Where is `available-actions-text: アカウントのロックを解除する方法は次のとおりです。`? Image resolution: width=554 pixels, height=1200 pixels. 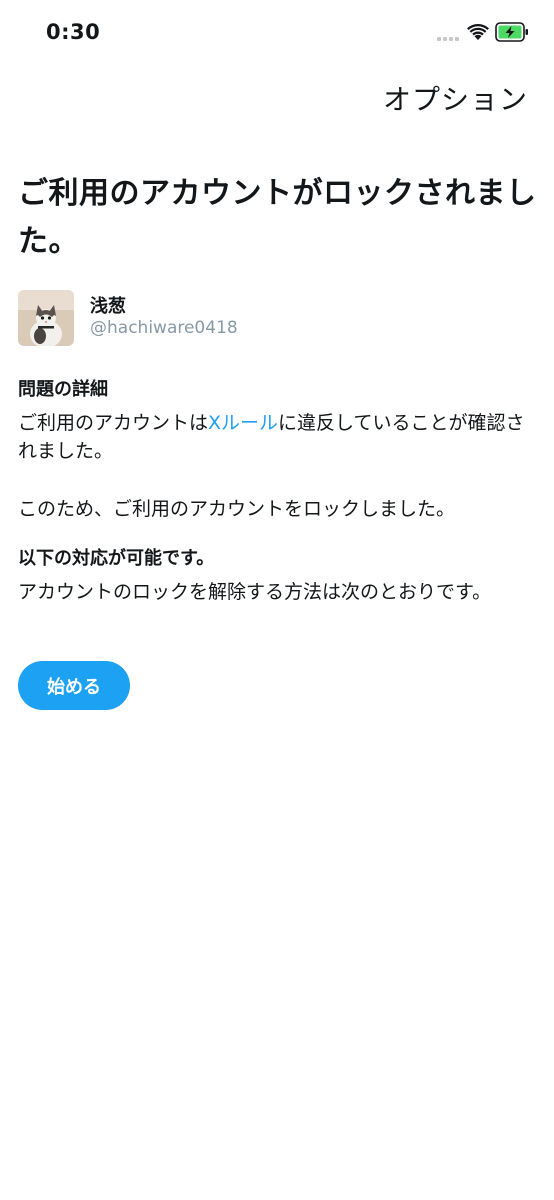 available-actions-text: アカウントのロックを解除する方法は次のとおりです。 is located at coordinates (255, 592).